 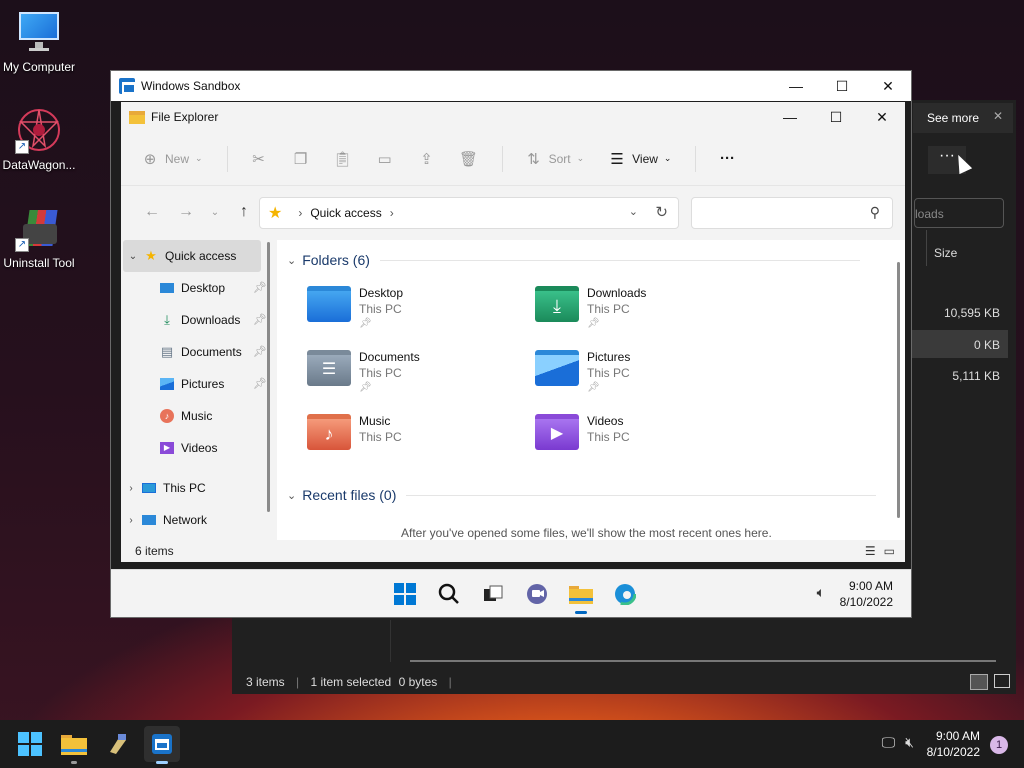 What do you see at coordinates (195, 520) in the screenshot?
I see `sidebar-item-network: › Network` at bounding box center [195, 520].